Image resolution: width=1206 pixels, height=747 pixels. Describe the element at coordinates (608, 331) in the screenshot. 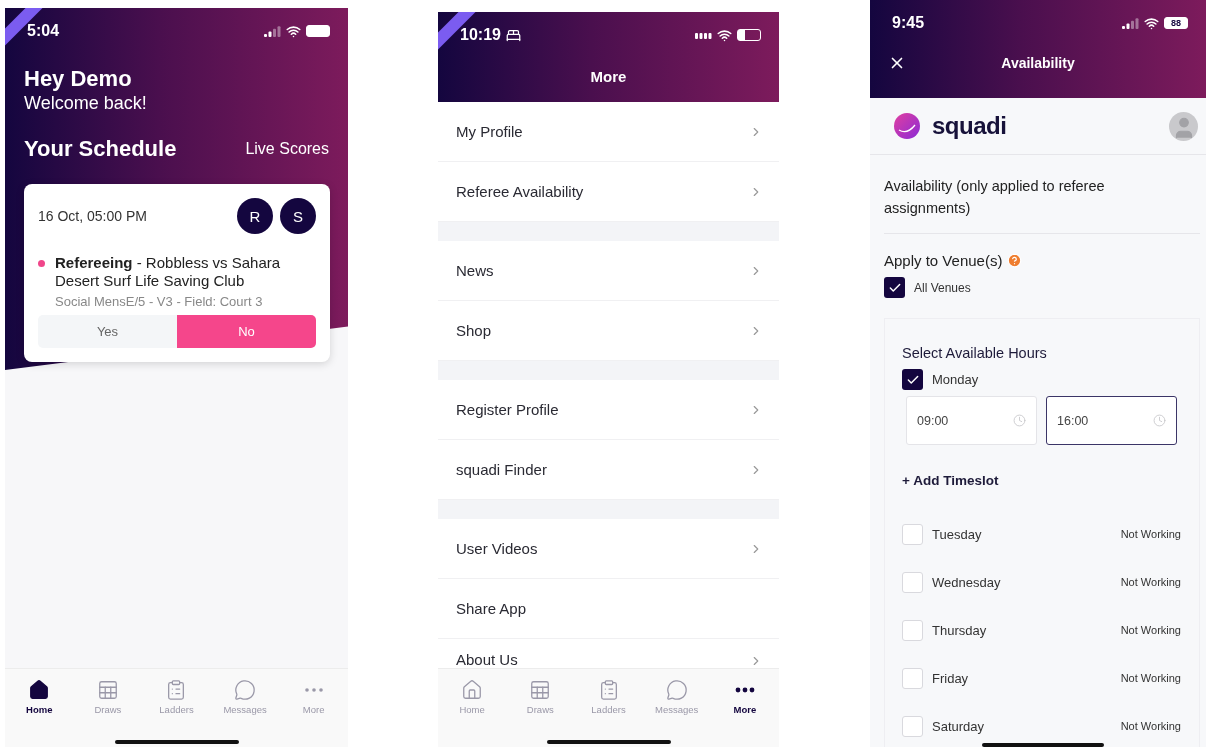

I see `menu-item: Shop` at that location.